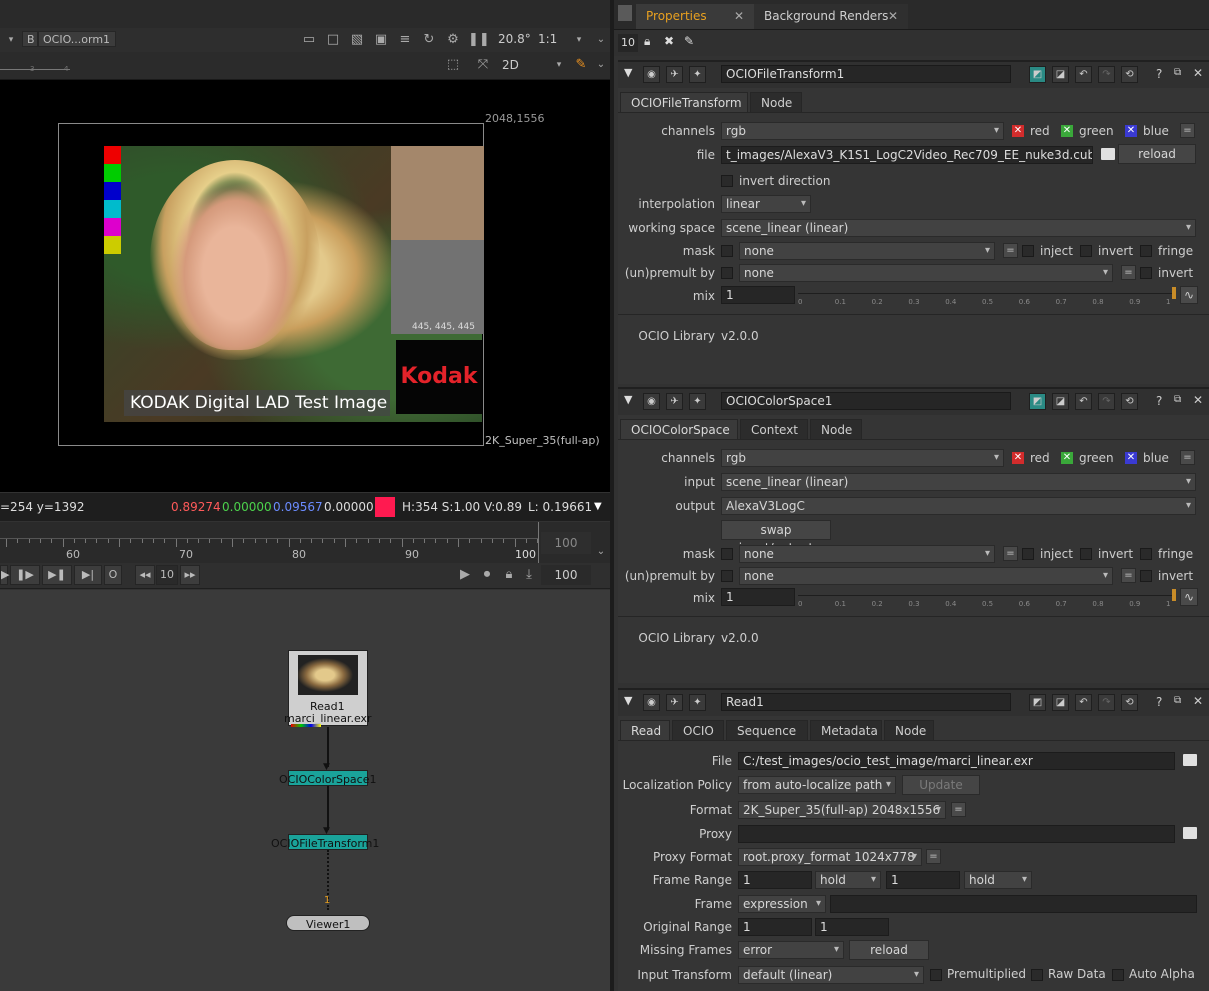 This screenshot has height=991, width=1209. I want to click on channels-link-button: =, so click(1187, 130).